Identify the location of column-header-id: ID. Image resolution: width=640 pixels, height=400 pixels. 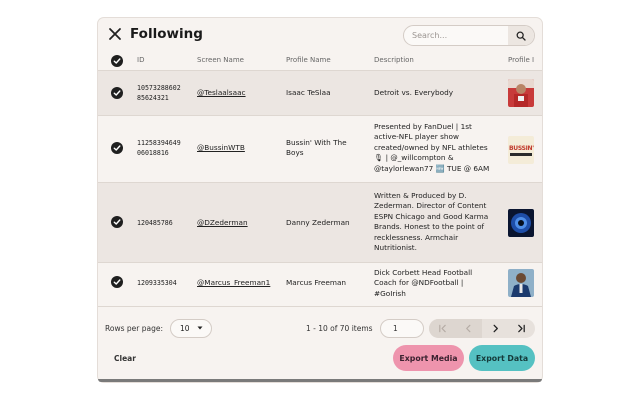
(140, 60).